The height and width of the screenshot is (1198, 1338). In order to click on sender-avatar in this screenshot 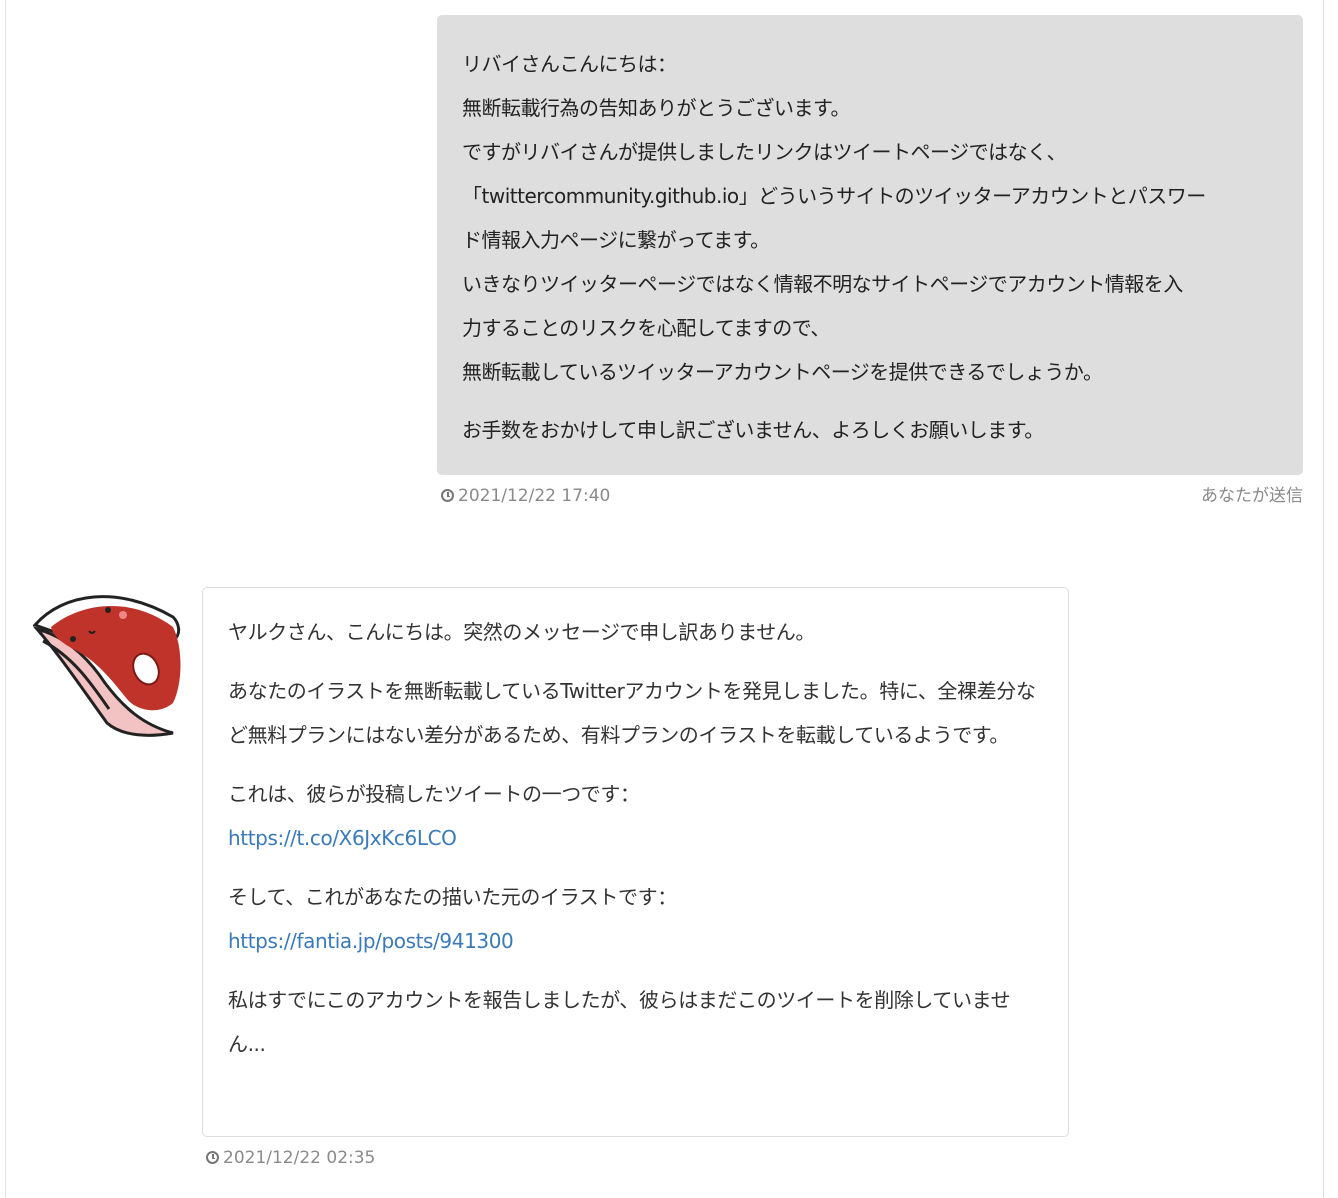, I will do `click(107, 662)`.